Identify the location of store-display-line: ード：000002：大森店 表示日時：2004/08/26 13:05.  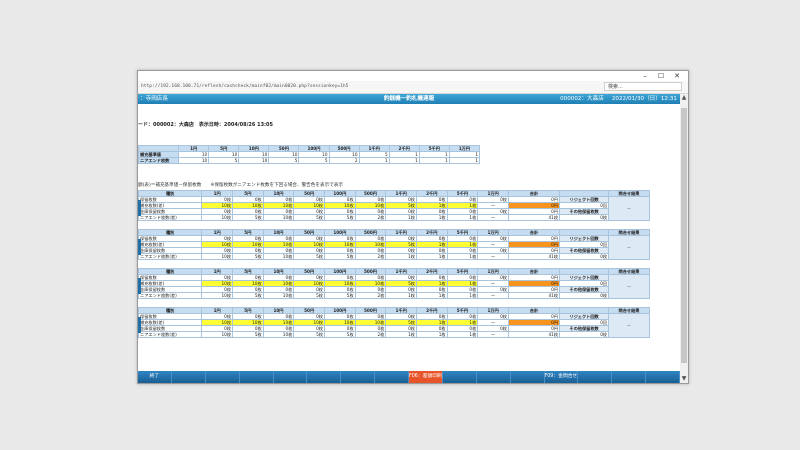
(206, 125).